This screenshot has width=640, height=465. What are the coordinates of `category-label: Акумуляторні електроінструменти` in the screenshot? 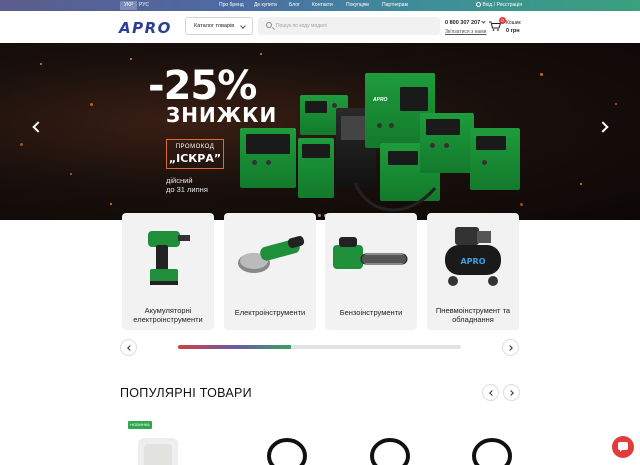 It's located at (168, 315).